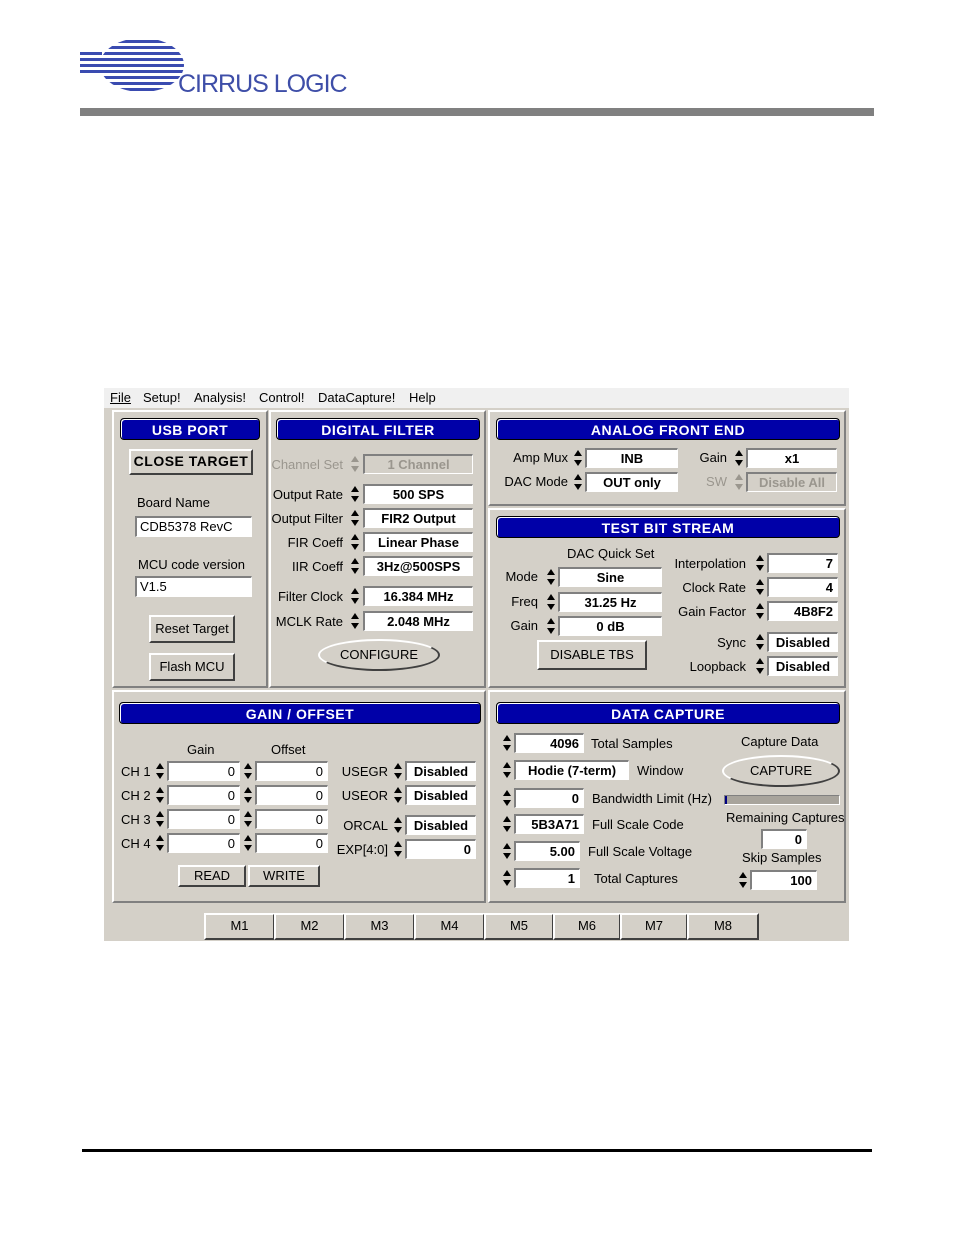 The image size is (954, 1235). I want to click on tab-m5: M5, so click(519, 926).